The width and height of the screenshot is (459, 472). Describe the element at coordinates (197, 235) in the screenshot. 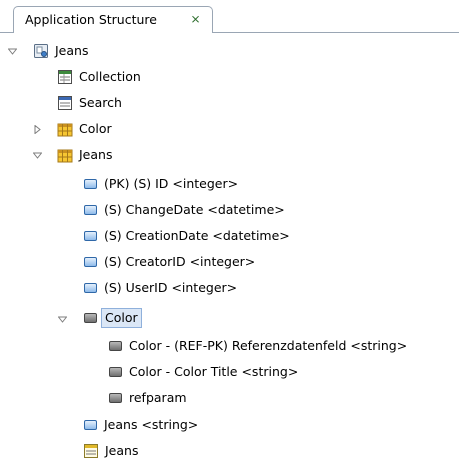

I see `tree-label: (S) CreationDate <datetime>` at that location.